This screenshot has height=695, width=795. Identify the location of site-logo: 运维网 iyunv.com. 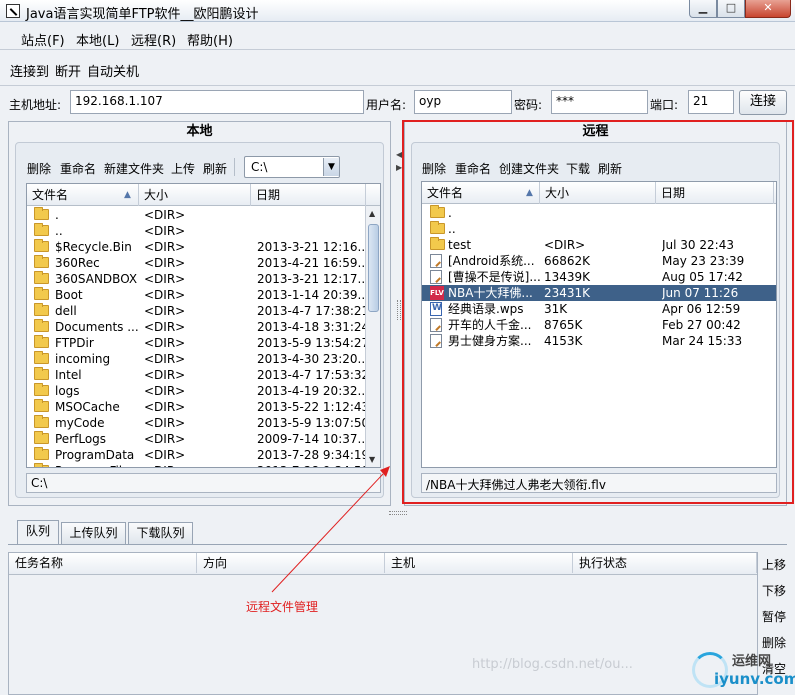
(743, 670).